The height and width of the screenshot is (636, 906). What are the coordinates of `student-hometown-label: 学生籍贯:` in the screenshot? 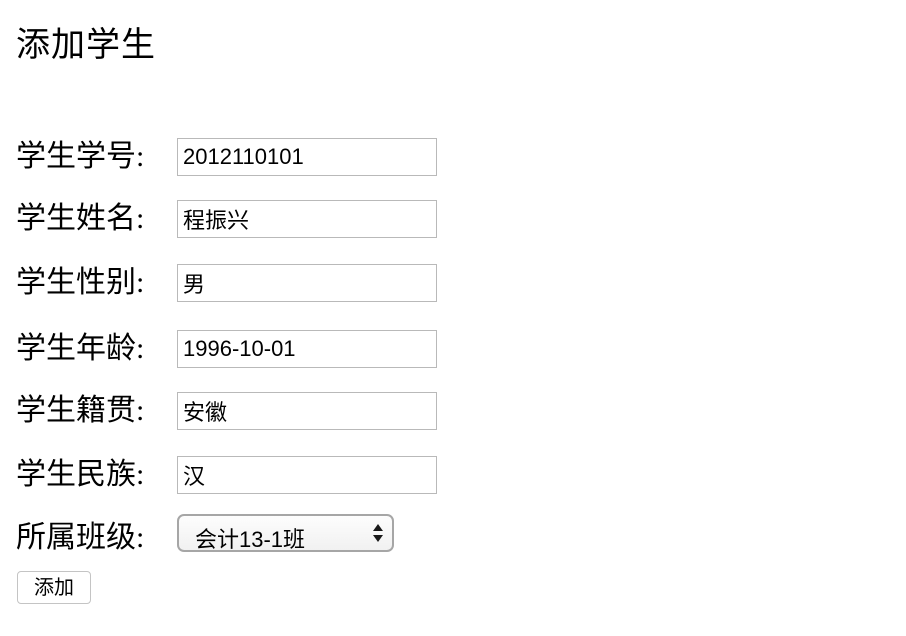 It's located at (80, 410).